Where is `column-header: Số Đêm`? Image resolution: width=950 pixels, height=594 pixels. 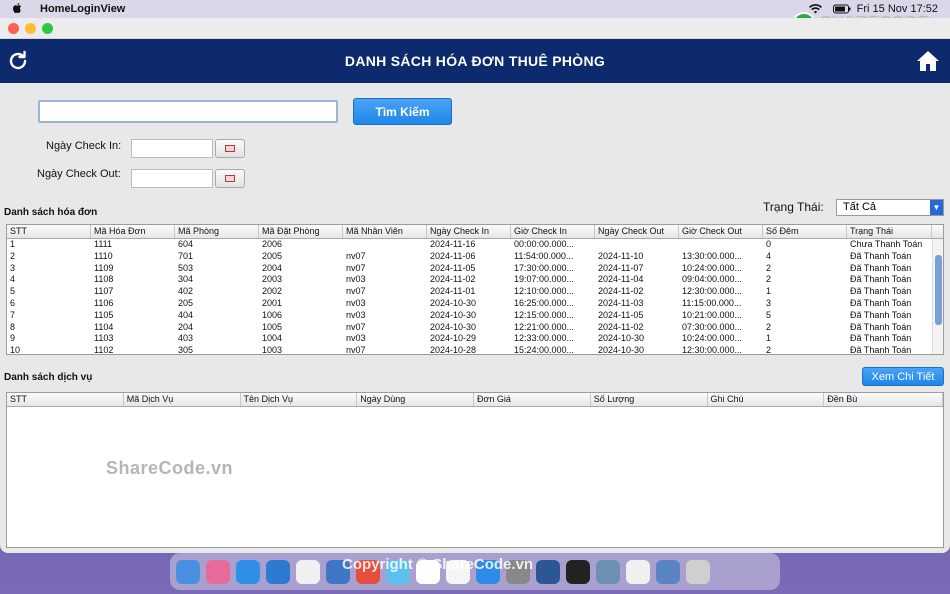 column-header: Số Đêm is located at coordinates (805, 231).